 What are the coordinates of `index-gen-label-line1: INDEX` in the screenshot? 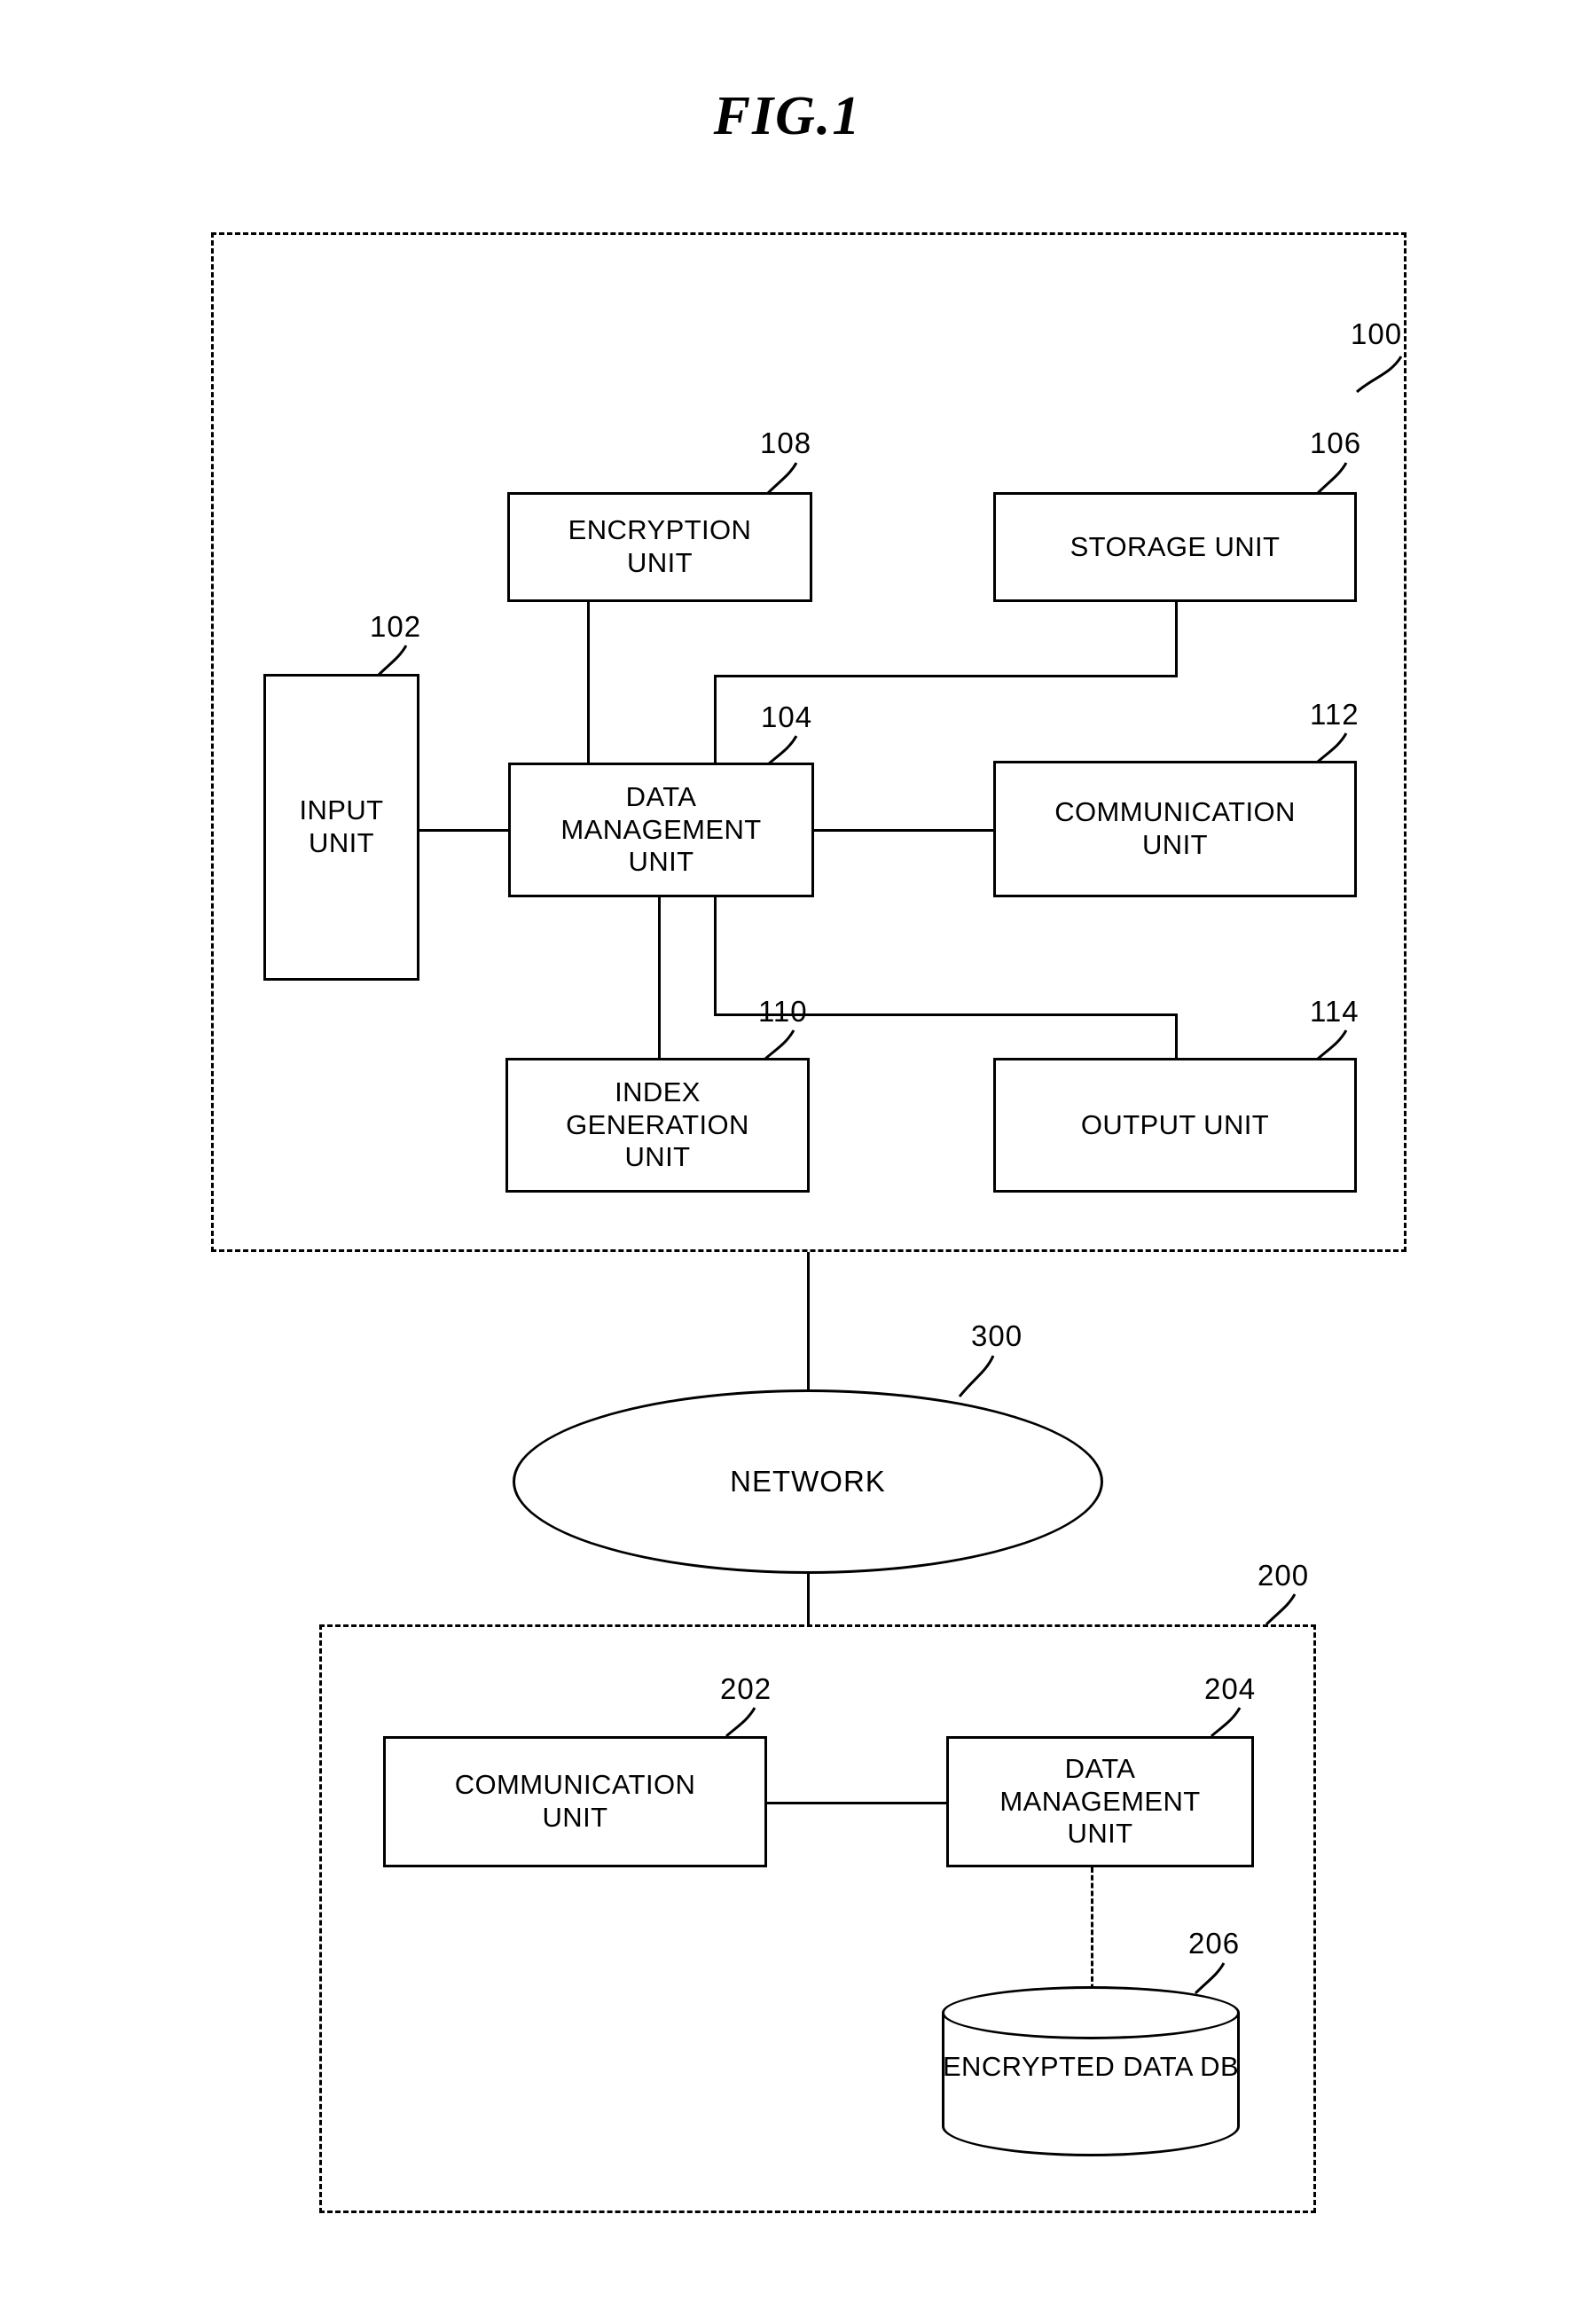 It's located at (658, 1092).